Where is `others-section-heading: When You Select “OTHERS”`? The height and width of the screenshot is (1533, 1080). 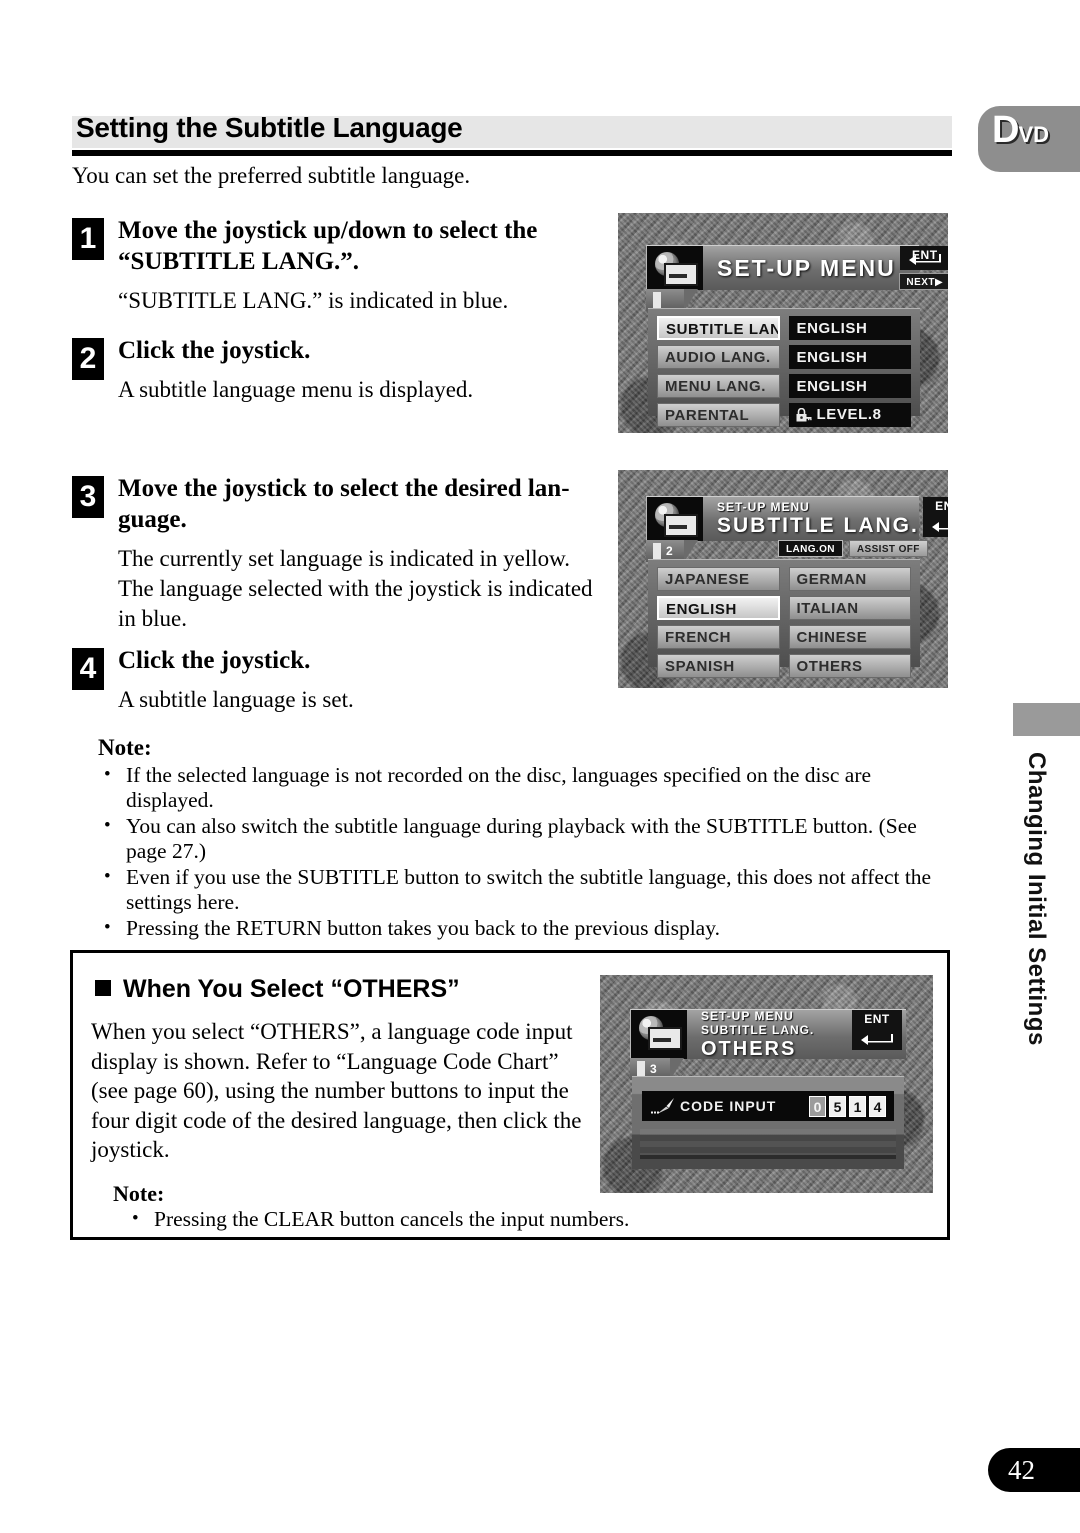
others-section-heading: When You Select “OTHERS” is located at coordinates (277, 989).